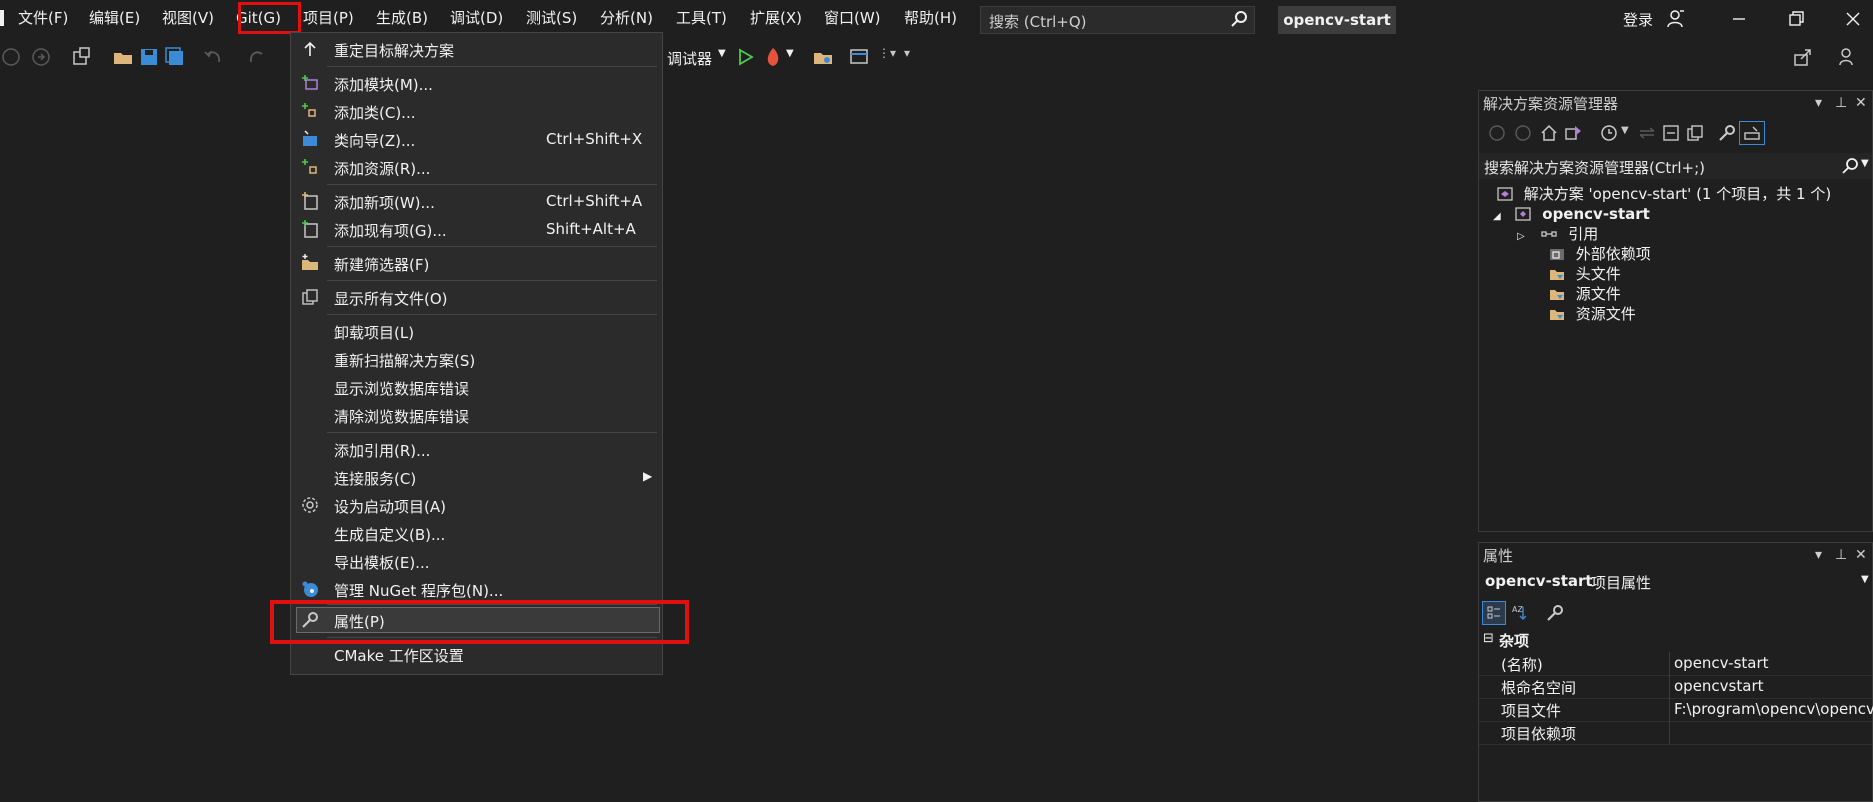  I want to click on property-row: 项目依赖项, so click(1675, 733).